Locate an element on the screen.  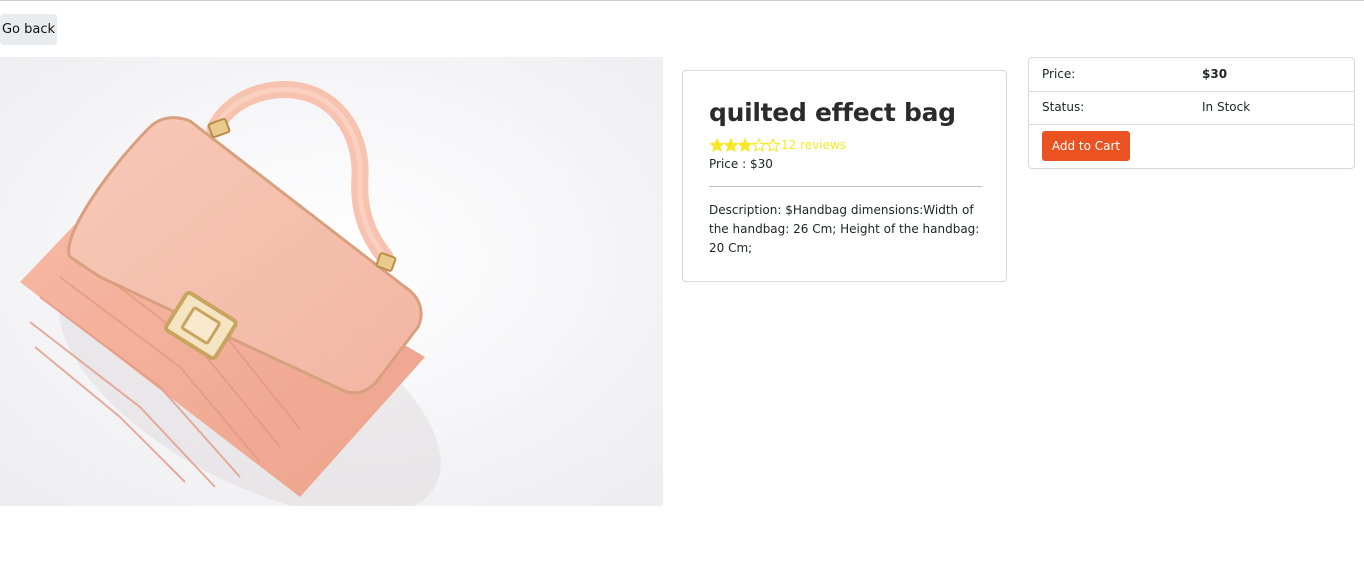
price-value: $30 is located at coordinates (1215, 74).